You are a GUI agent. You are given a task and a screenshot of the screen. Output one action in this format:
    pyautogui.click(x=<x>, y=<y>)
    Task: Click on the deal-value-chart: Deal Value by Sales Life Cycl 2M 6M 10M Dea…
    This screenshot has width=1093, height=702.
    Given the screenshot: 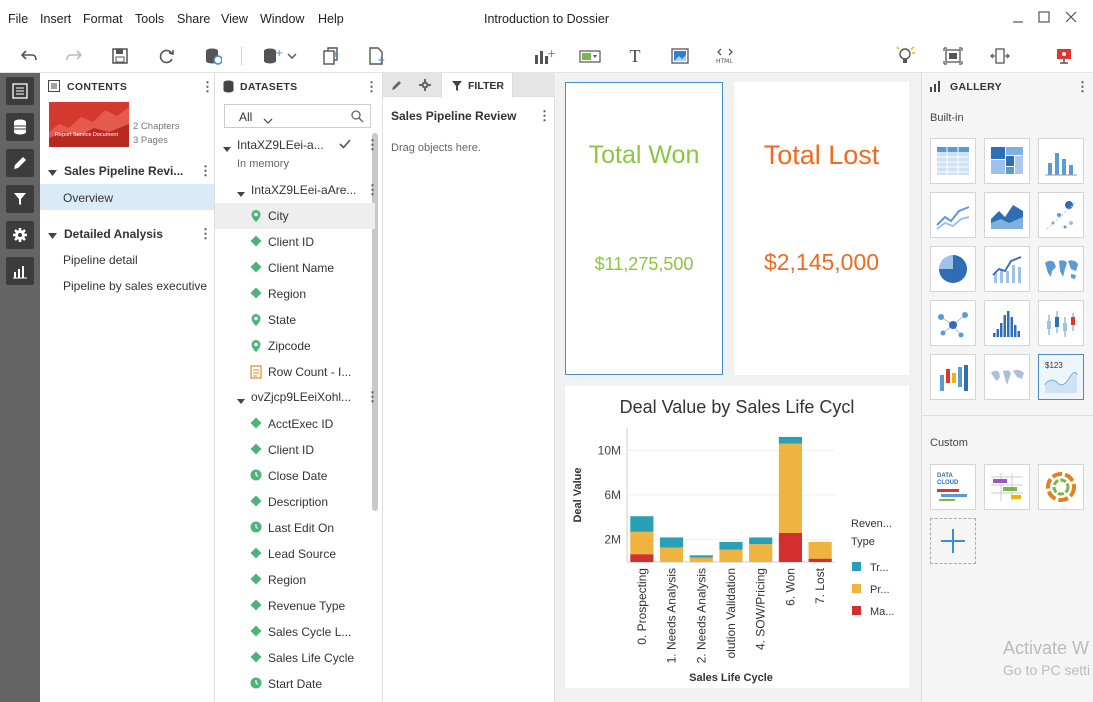 What is the action you would take?
    pyautogui.click(x=737, y=537)
    